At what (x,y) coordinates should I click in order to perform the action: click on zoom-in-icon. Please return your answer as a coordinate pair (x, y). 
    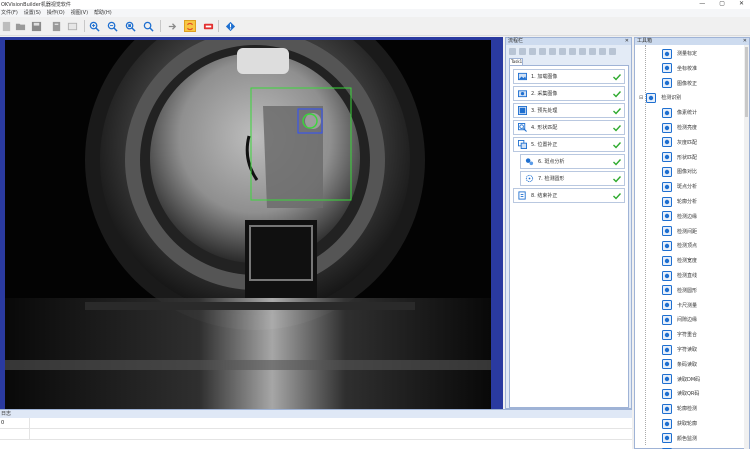
    Looking at the image, I should click on (94, 26).